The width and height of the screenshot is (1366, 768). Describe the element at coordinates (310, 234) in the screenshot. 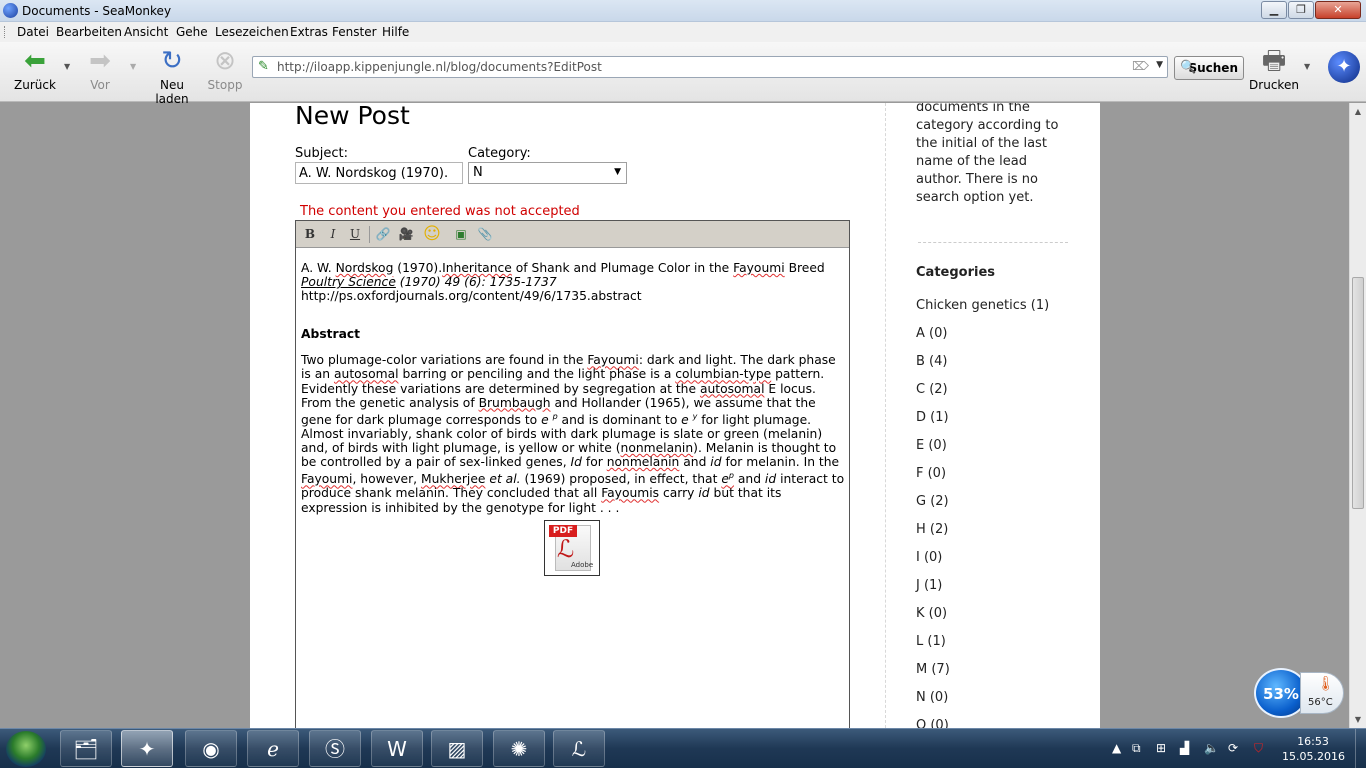

I see `bold-button: B` at that location.